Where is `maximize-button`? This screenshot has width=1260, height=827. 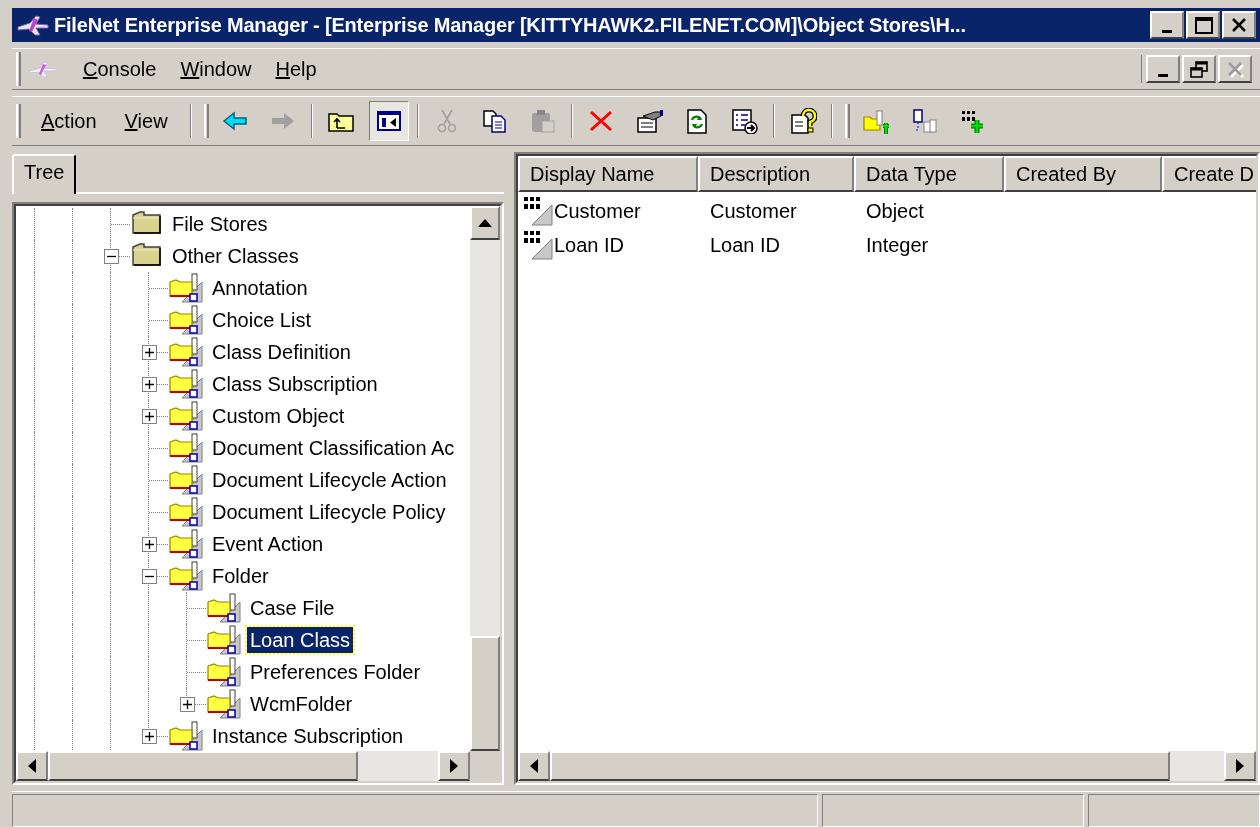 maximize-button is located at coordinates (1203, 25).